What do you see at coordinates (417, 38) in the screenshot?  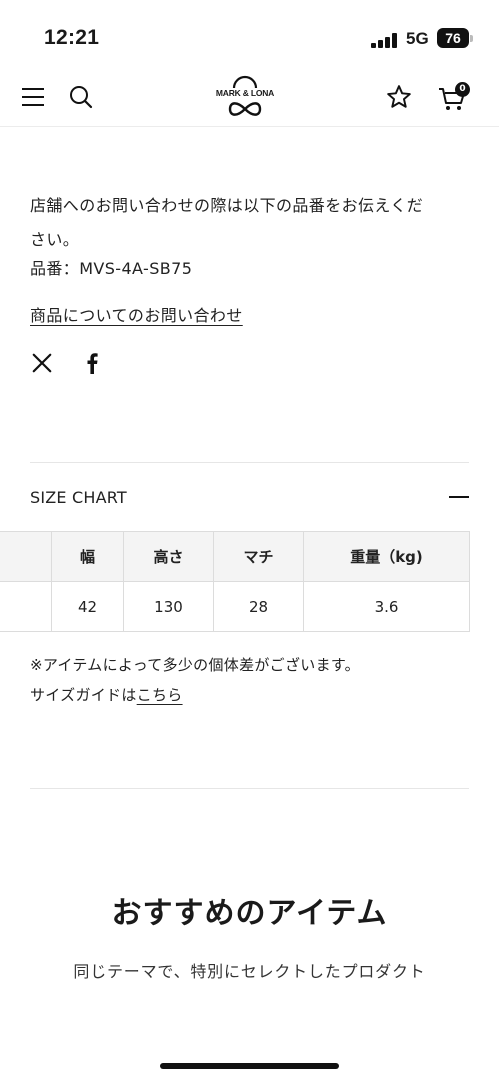 I see `network-type: 5G` at bounding box center [417, 38].